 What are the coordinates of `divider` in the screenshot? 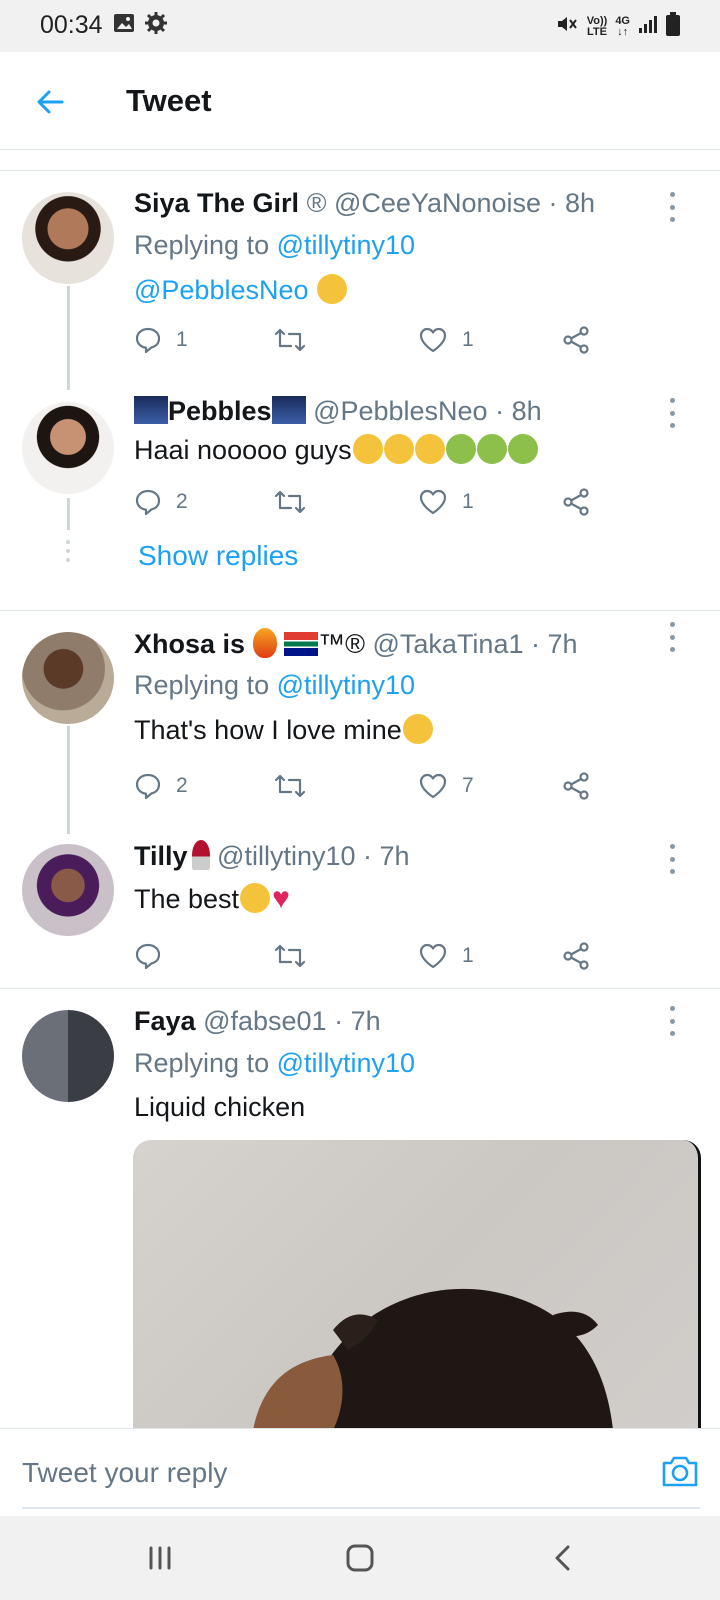 It's located at (360, 170).